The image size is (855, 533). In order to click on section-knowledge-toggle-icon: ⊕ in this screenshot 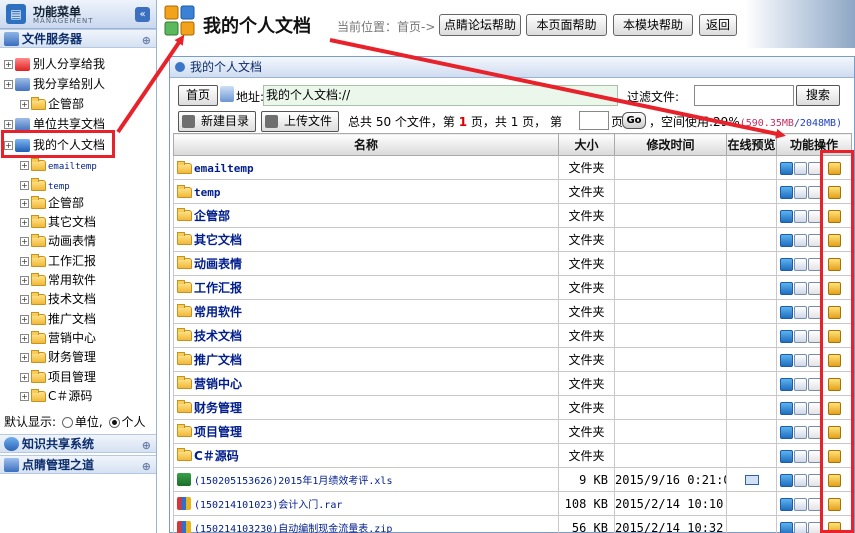, I will do `click(146, 446)`.